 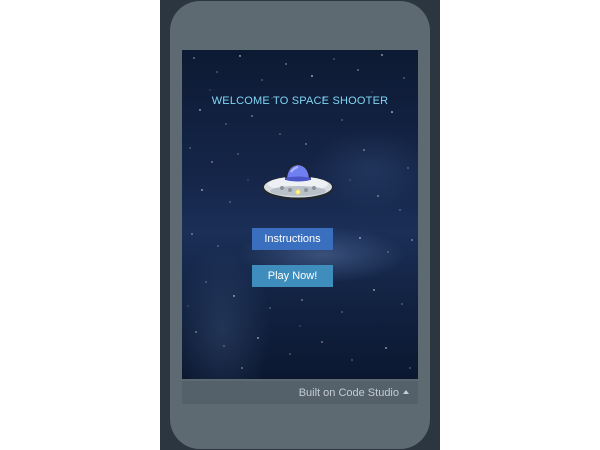 What do you see at coordinates (298, 181) in the screenshot?
I see `ufo-icon` at bounding box center [298, 181].